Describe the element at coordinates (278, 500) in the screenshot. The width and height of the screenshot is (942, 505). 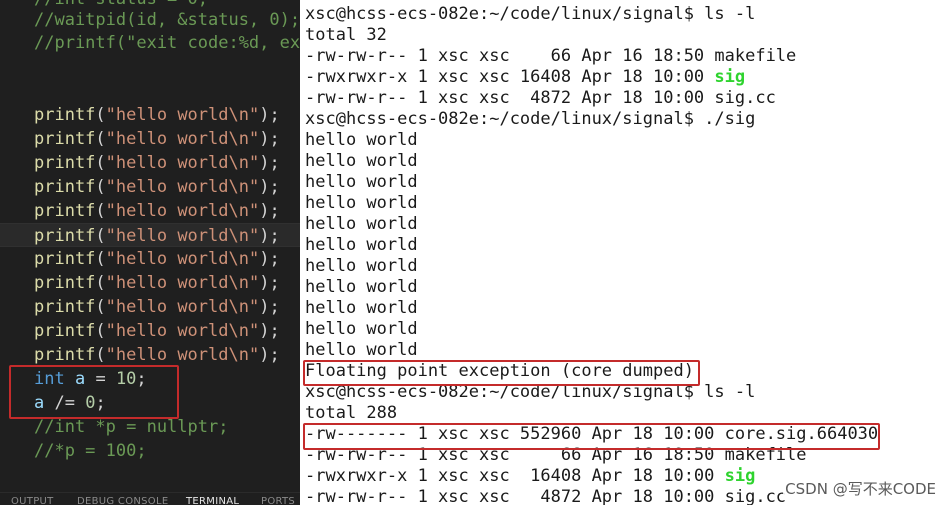
I see `tab-ports: PORTS` at that location.